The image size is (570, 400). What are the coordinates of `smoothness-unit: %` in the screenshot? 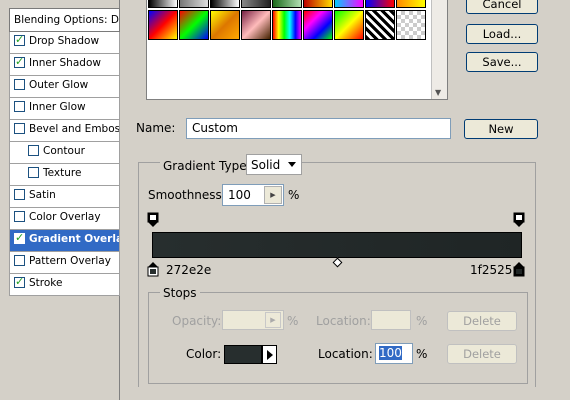 It's located at (294, 195).